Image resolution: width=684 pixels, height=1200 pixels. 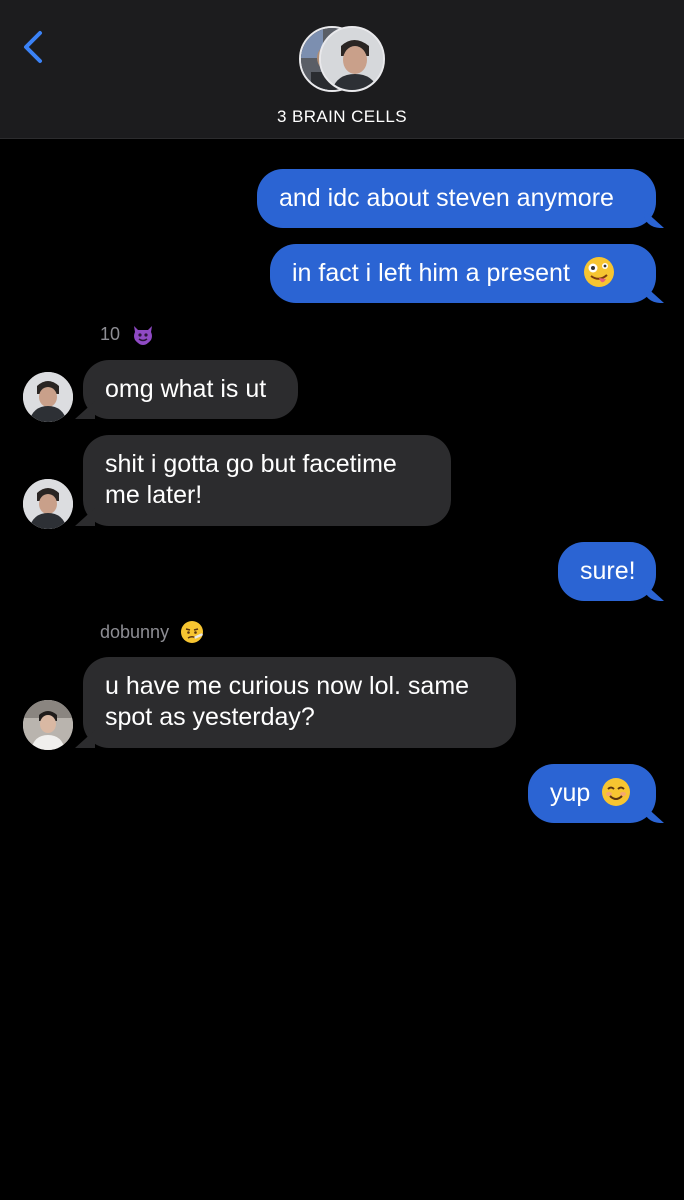 I want to click on group-avatar-stack, so click(x=343, y=61).